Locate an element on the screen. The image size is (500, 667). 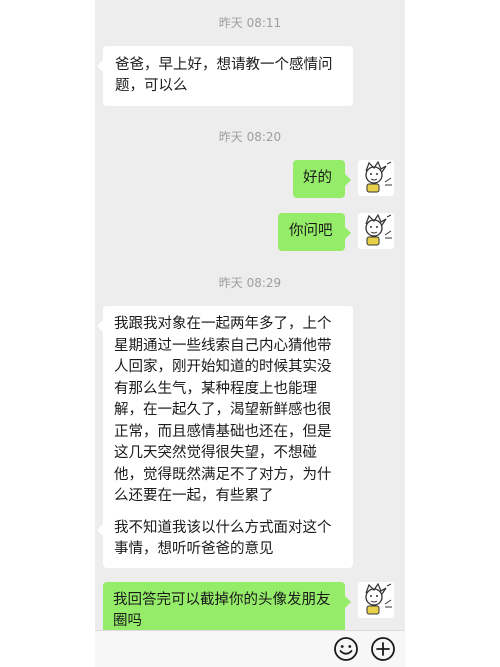
input-toolbar is located at coordinates (250, 648).